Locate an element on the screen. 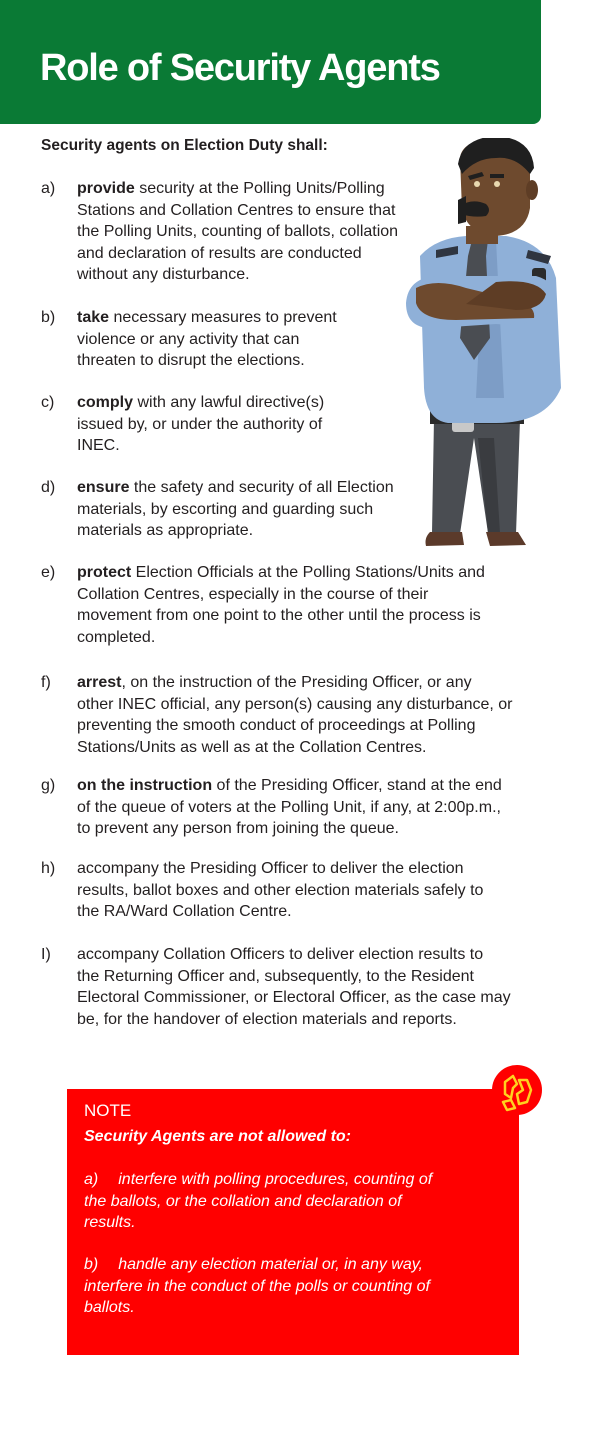 The width and height of the screenshot is (608, 1440). note-line: results. is located at coordinates (294, 1223).